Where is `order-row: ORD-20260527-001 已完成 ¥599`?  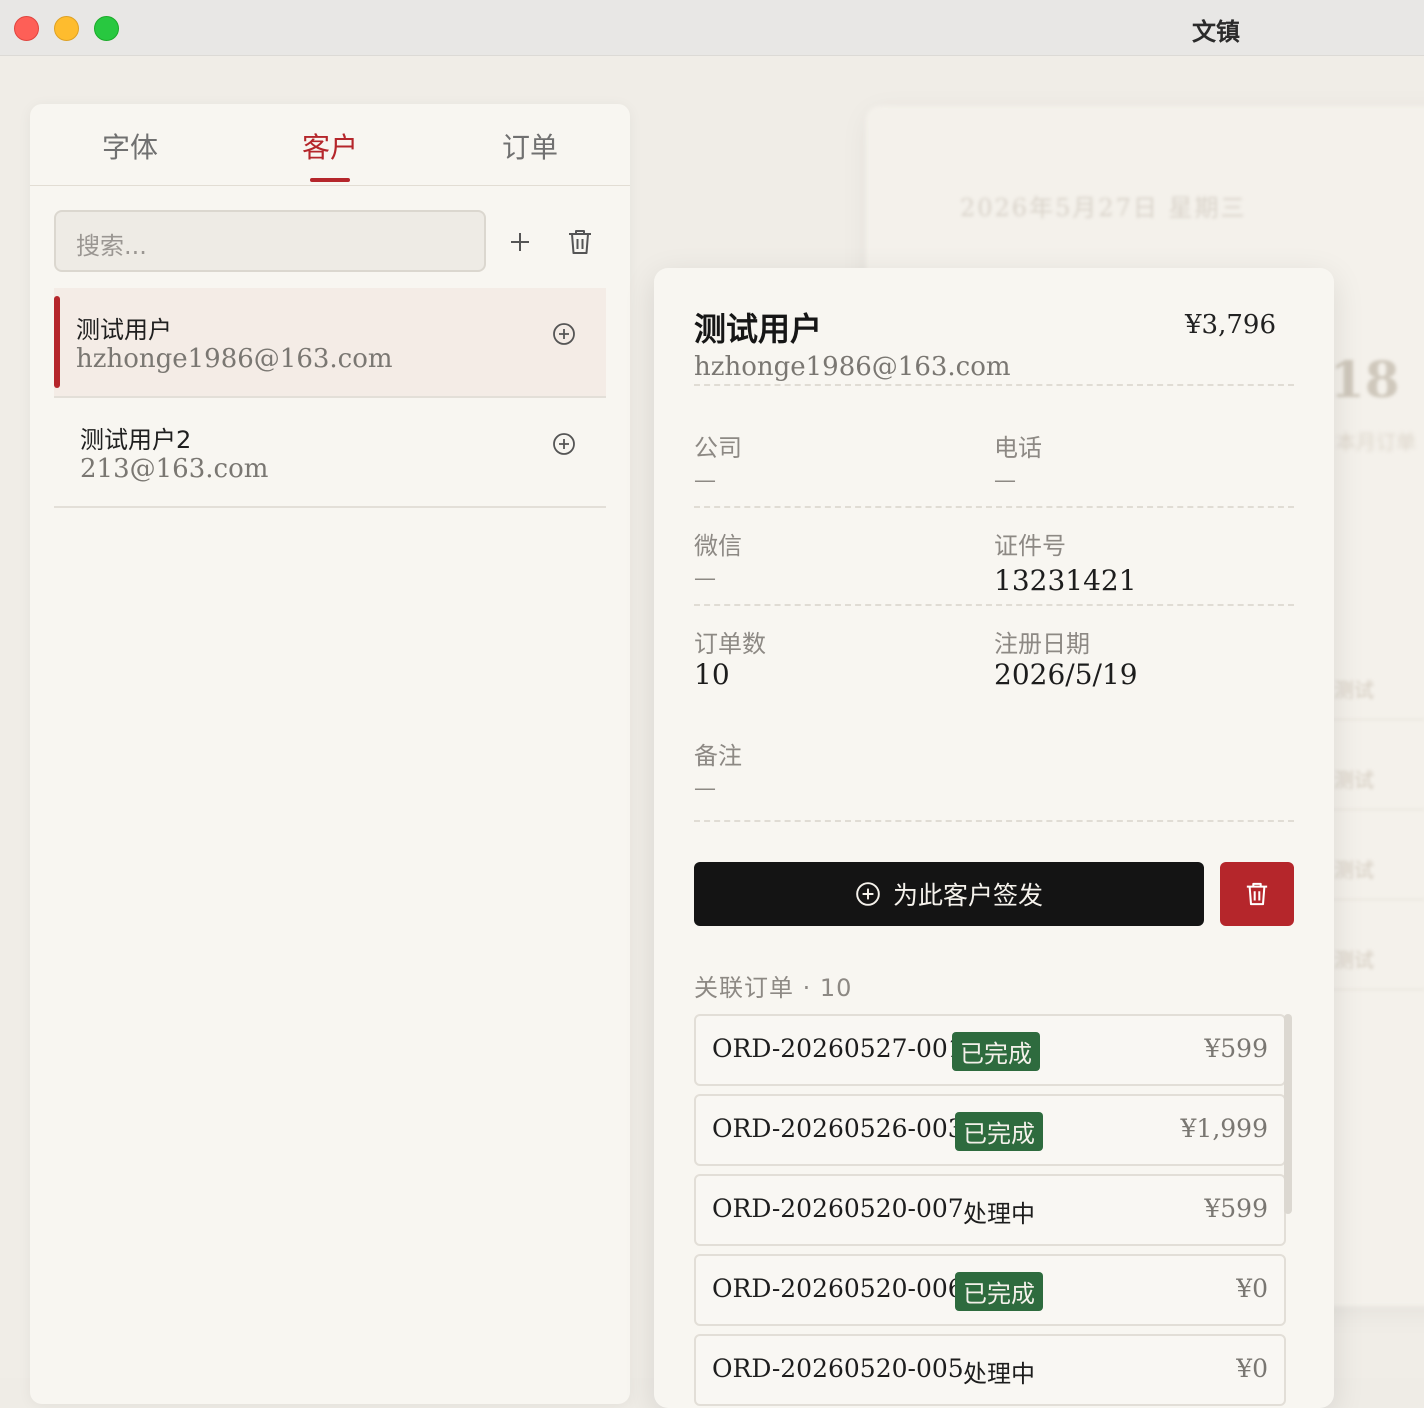 order-row: ORD-20260527-001 已完成 ¥599 is located at coordinates (990, 1050).